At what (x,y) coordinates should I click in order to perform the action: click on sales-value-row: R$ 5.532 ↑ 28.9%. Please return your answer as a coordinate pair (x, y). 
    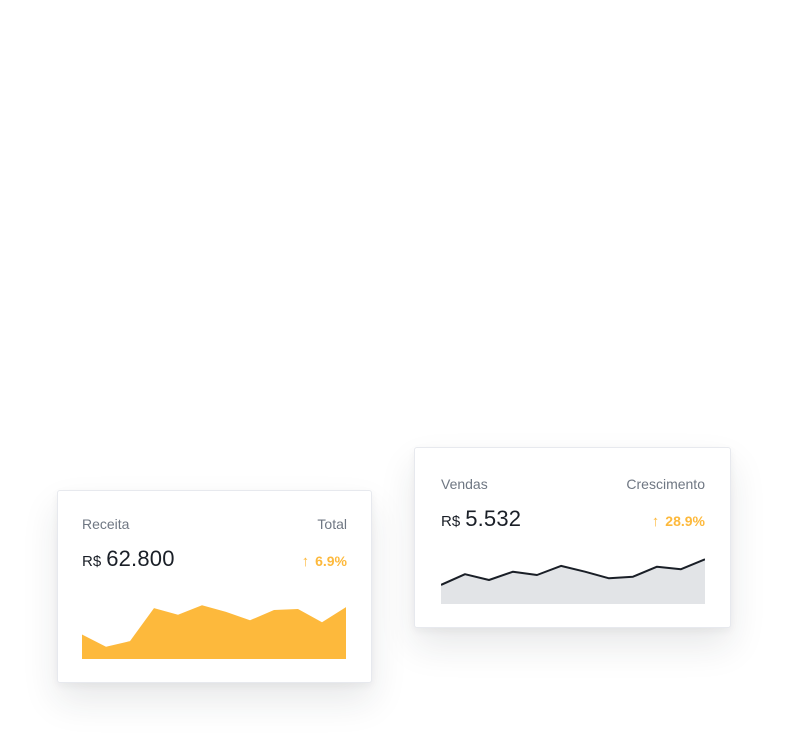
    Looking at the image, I should click on (573, 519).